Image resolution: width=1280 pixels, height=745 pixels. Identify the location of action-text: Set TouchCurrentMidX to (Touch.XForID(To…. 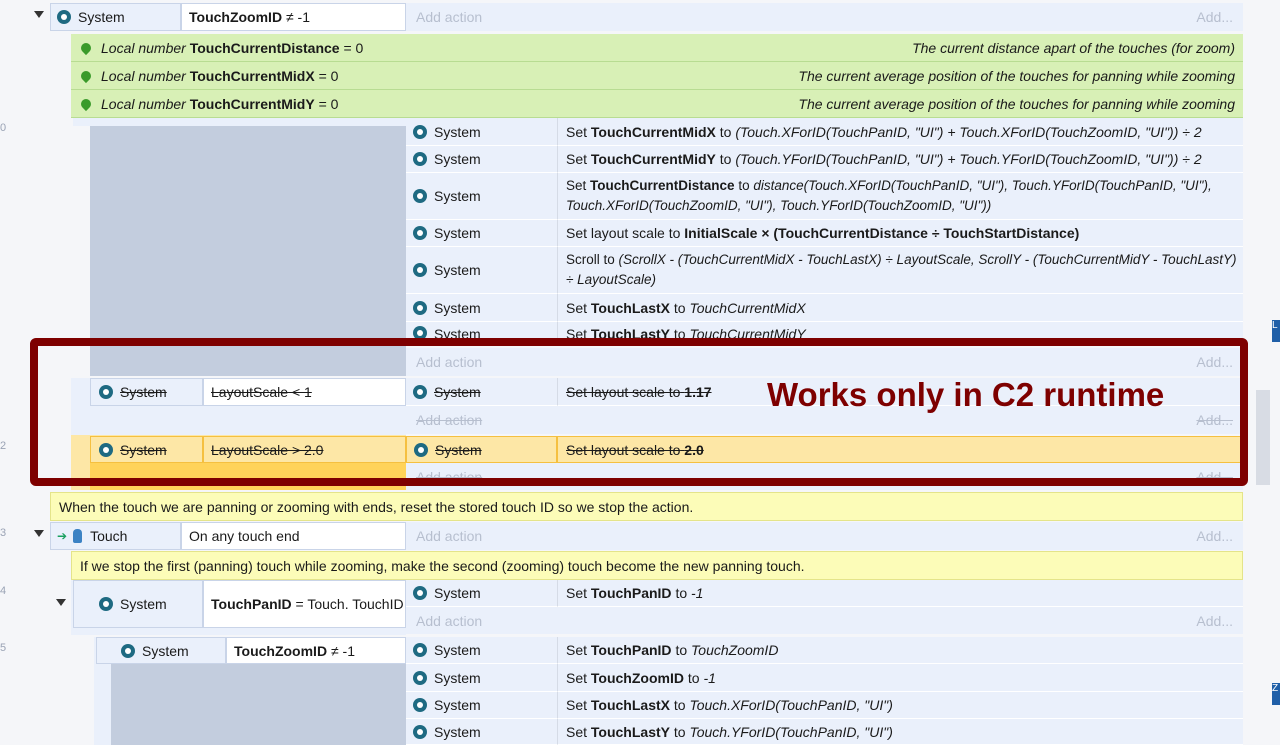
(900, 132).